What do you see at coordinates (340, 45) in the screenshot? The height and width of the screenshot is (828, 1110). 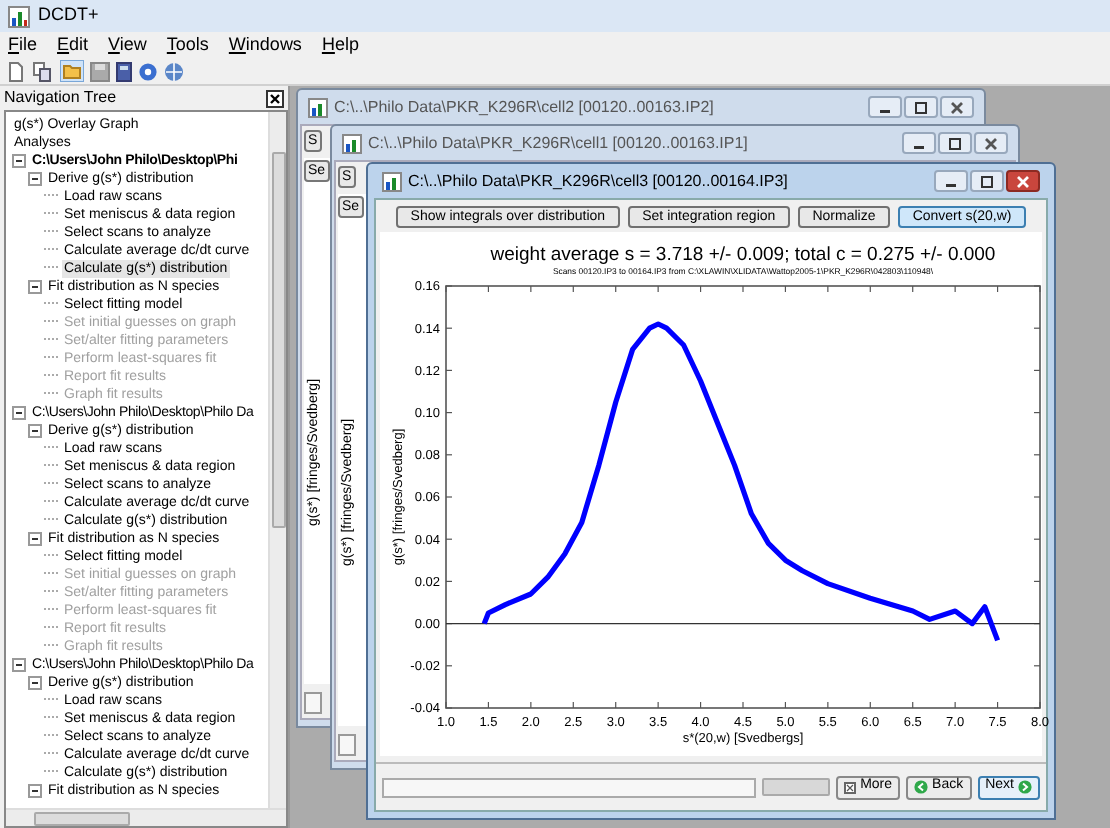 I see `menu-item: Help` at bounding box center [340, 45].